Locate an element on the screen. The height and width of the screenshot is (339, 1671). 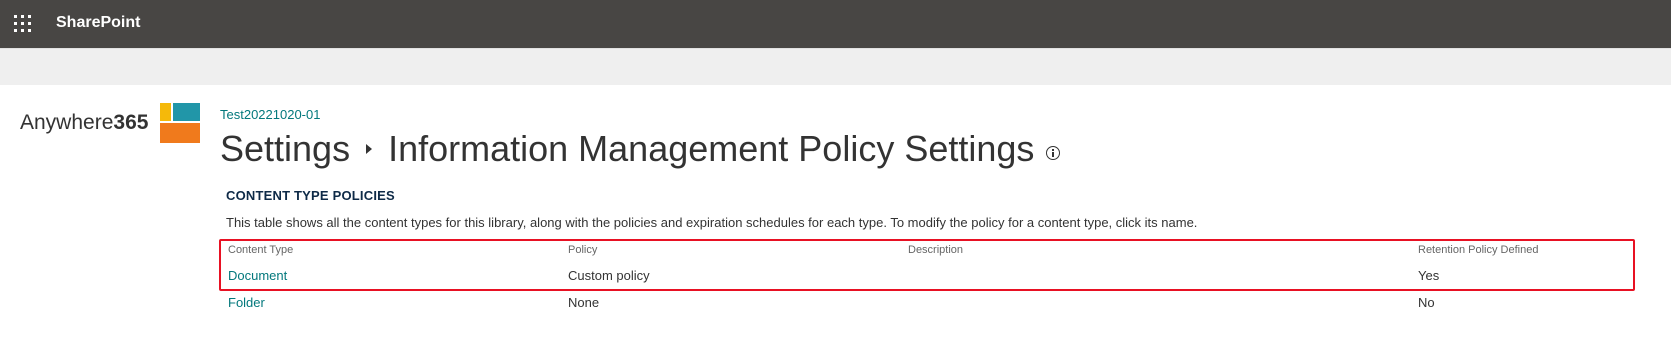
breadcrumb-site-link: Test20221020-01 is located at coordinates (270, 114).